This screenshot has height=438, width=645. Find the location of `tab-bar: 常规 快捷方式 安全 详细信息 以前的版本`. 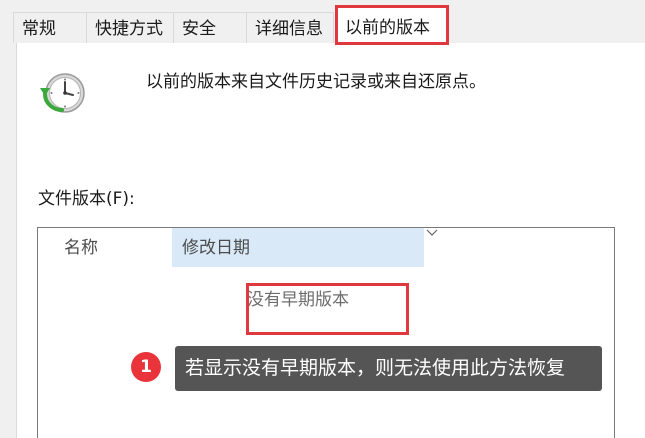

tab-bar: 常规 快捷方式 安全 详细信息 以前的版本 is located at coordinates (322, 22).